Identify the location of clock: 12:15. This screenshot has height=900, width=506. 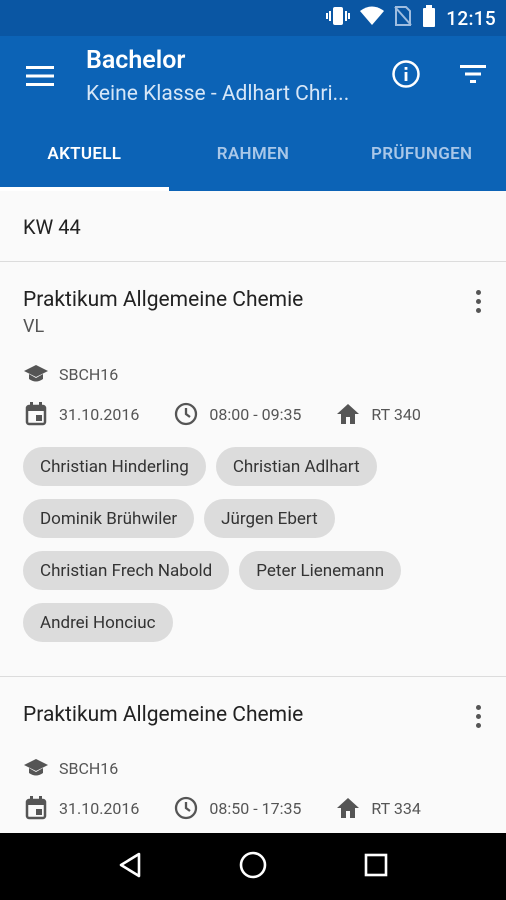
(471, 18).